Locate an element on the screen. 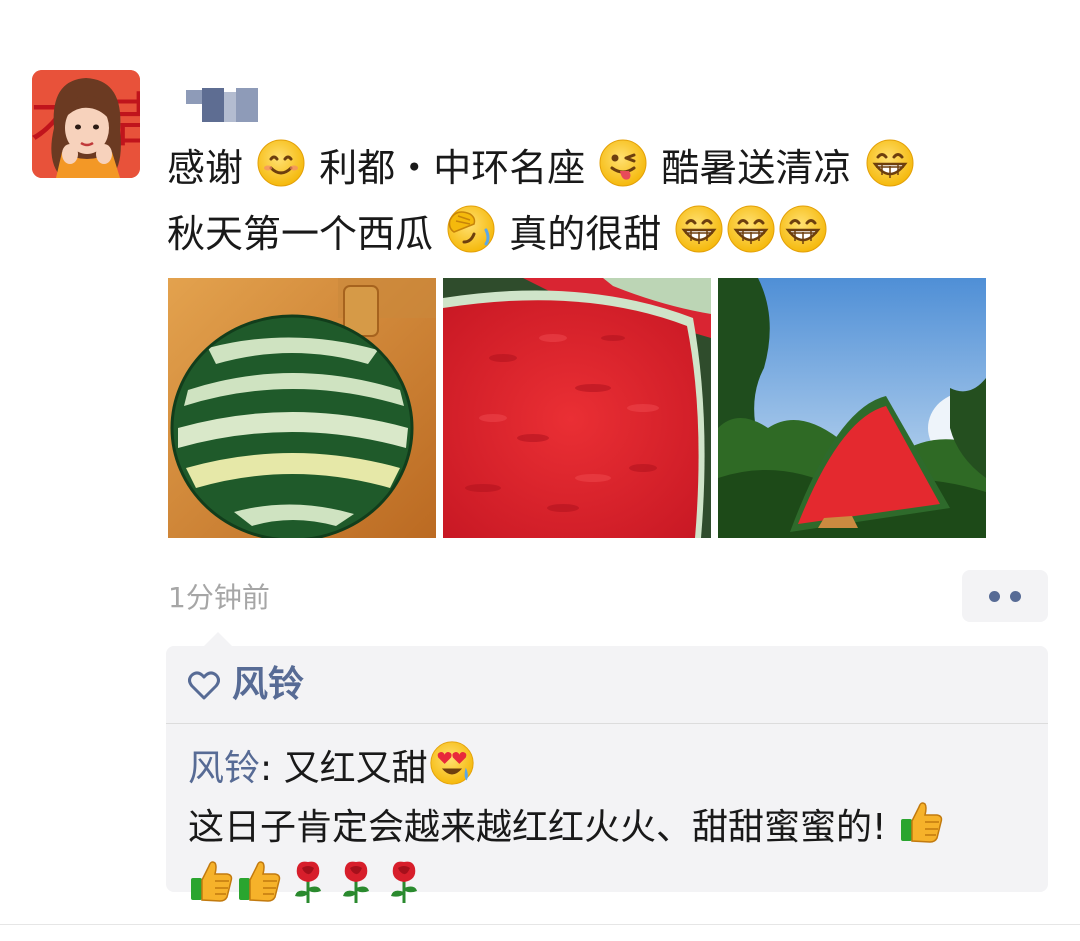  more-actions-button is located at coordinates (1005, 596).